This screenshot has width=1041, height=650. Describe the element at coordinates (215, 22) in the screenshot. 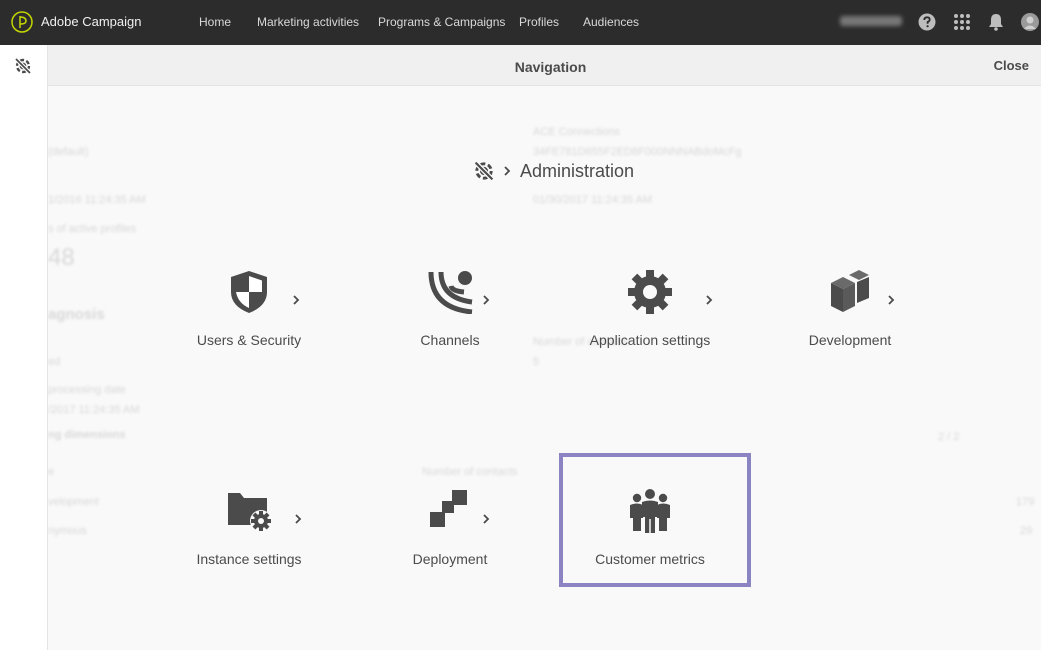

I see `nav-home: Home` at that location.